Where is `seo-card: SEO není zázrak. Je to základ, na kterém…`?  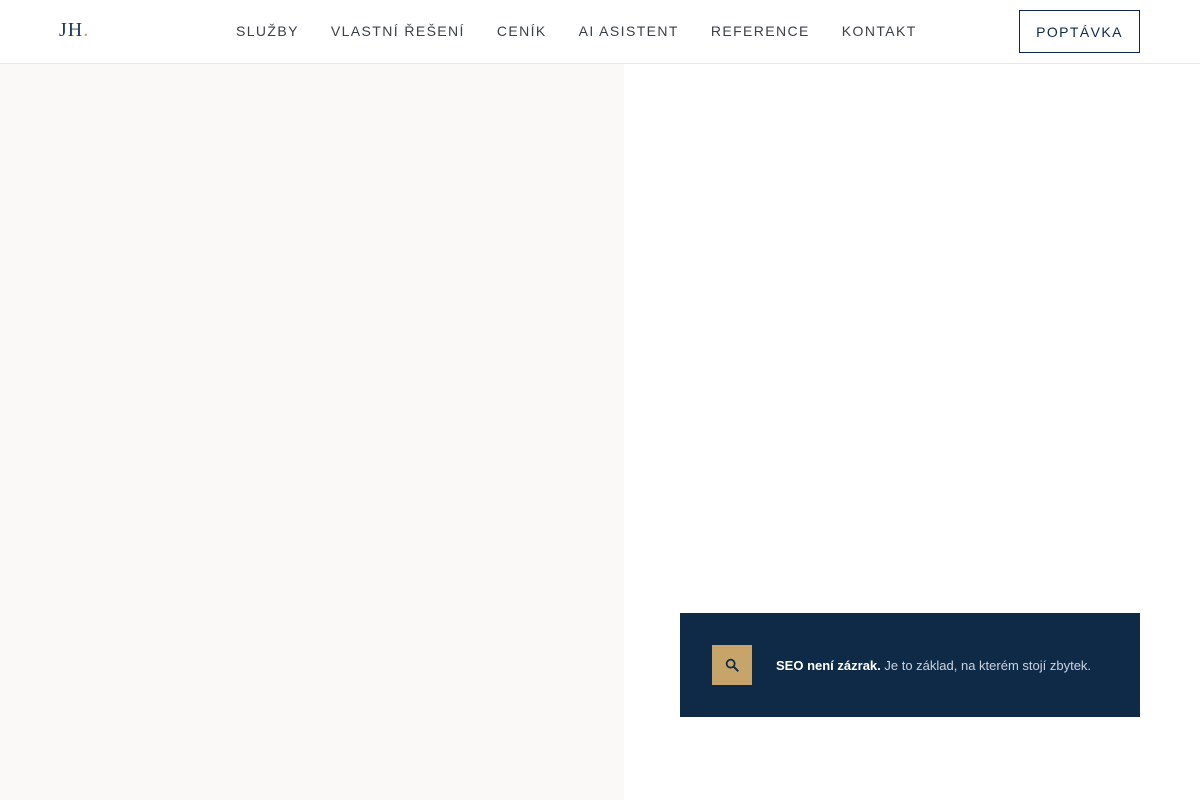 seo-card: SEO není zázrak. Je to základ, na kterém… is located at coordinates (910, 665).